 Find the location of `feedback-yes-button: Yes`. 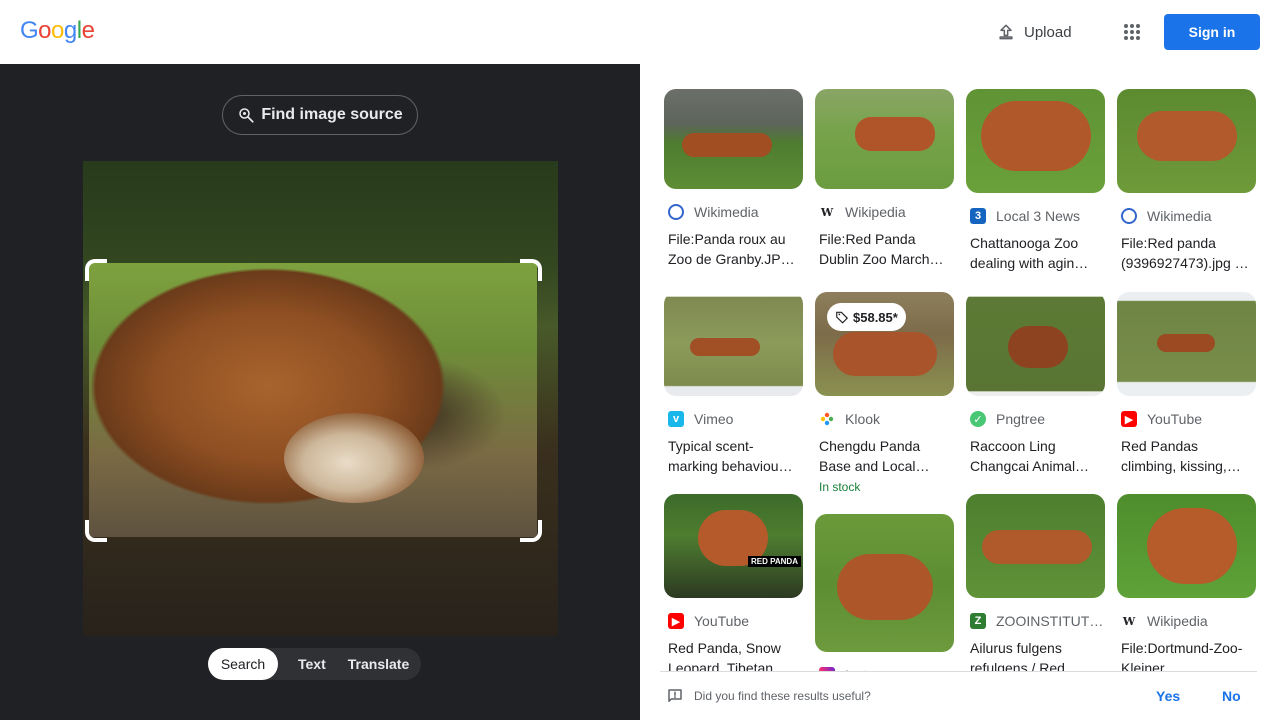

feedback-yes-button: Yes is located at coordinates (1168, 696).